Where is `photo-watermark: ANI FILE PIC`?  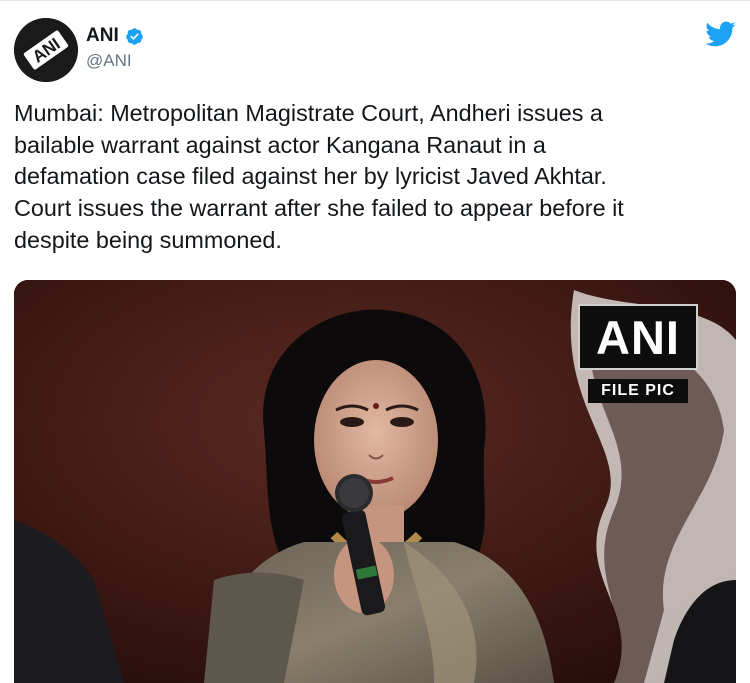 photo-watermark: ANI FILE PIC is located at coordinates (638, 356).